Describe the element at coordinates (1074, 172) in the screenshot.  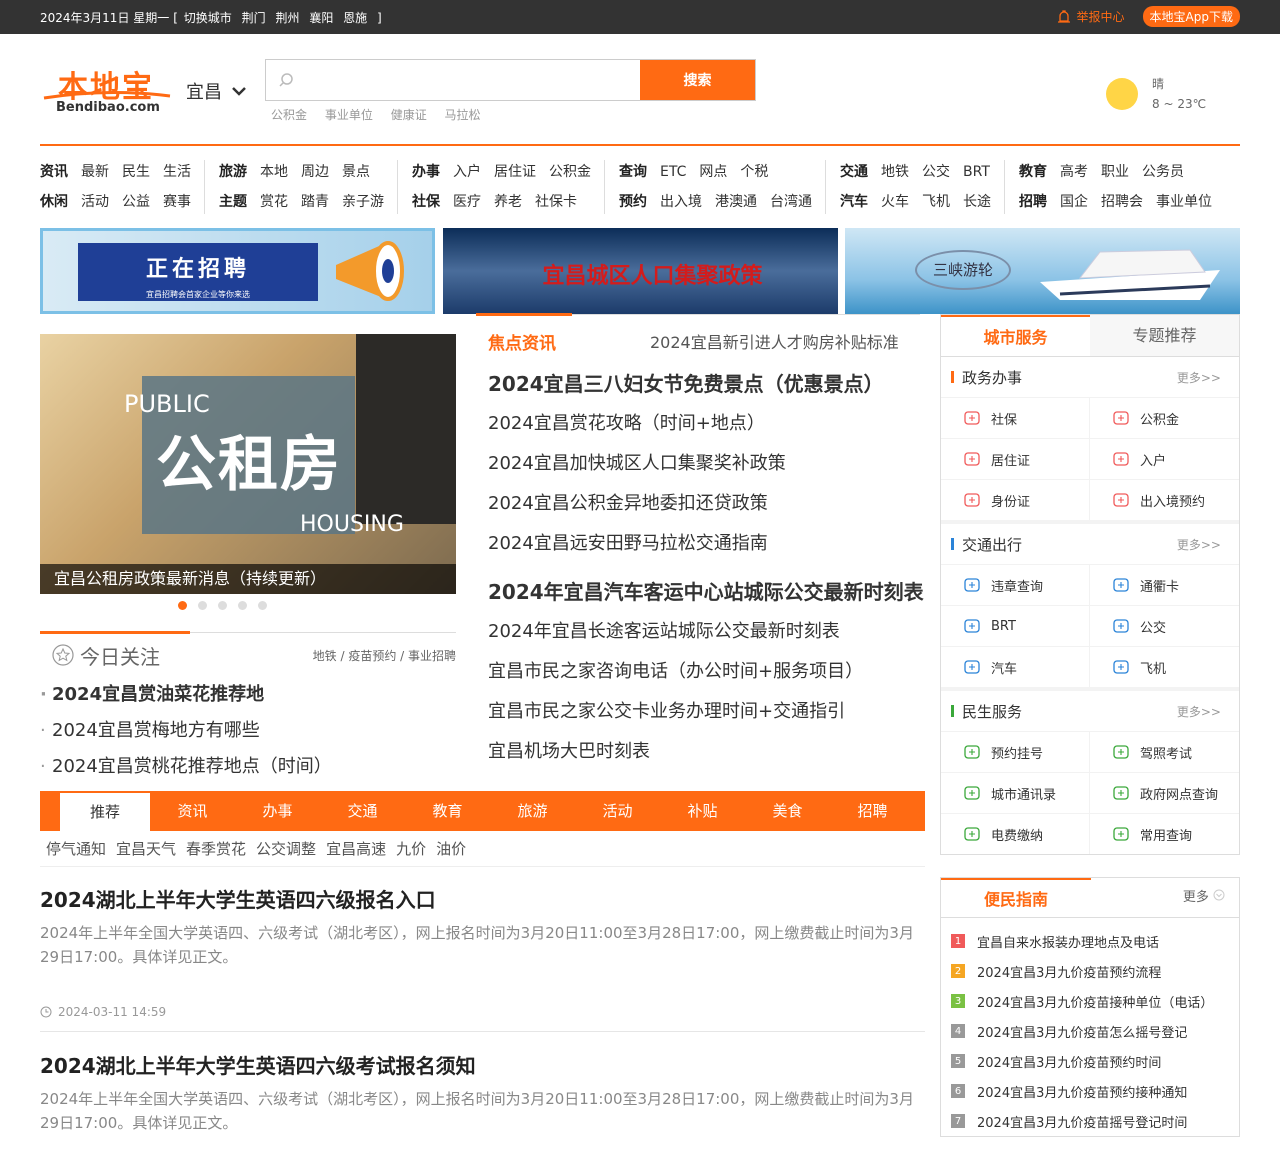
I see `nav-link: 高考` at that location.